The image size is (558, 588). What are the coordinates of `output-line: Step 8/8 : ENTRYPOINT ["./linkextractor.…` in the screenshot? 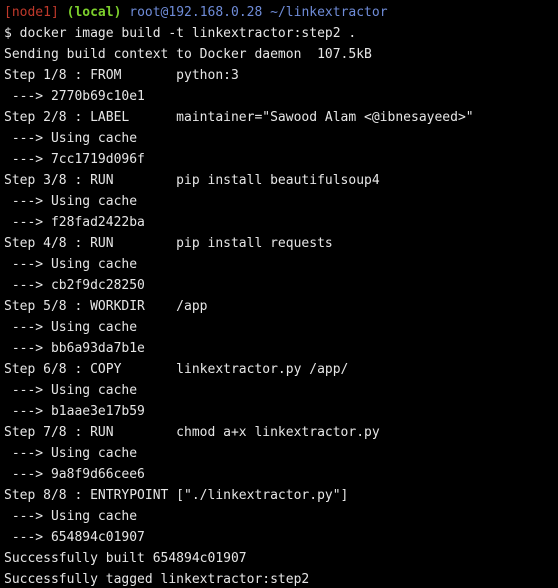 It's located at (176, 495).